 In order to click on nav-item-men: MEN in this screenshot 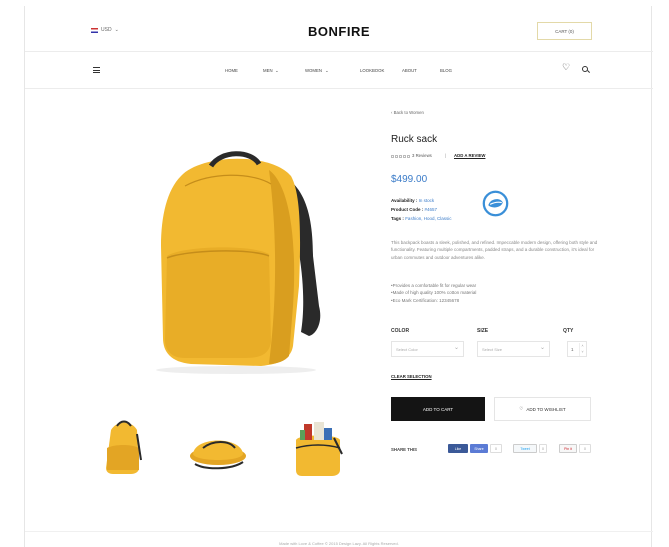, I will do `click(269, 71)`.